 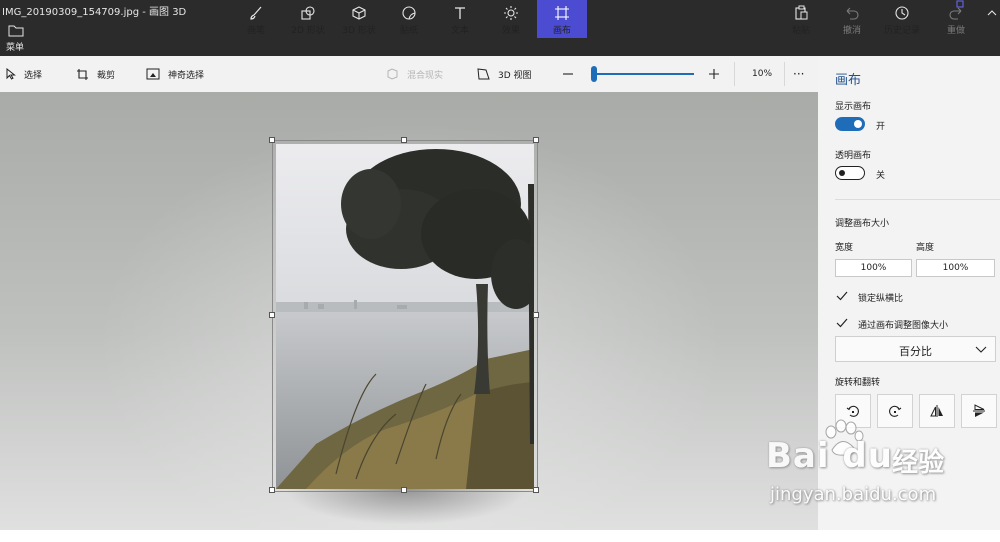 I want to click on 3d-view-icon, so click(x=483, y=74).